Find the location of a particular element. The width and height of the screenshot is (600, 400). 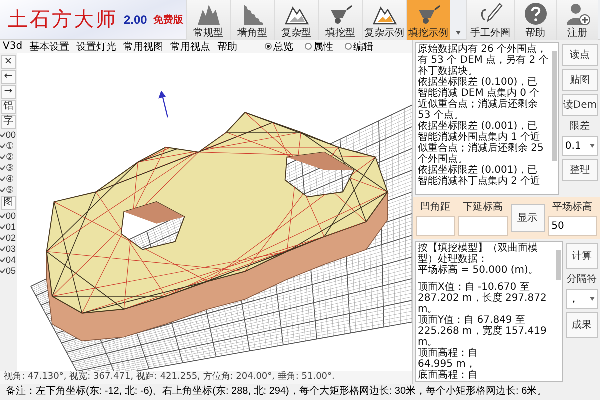

panel-button: 成果 is located at coordinates (582, 325).